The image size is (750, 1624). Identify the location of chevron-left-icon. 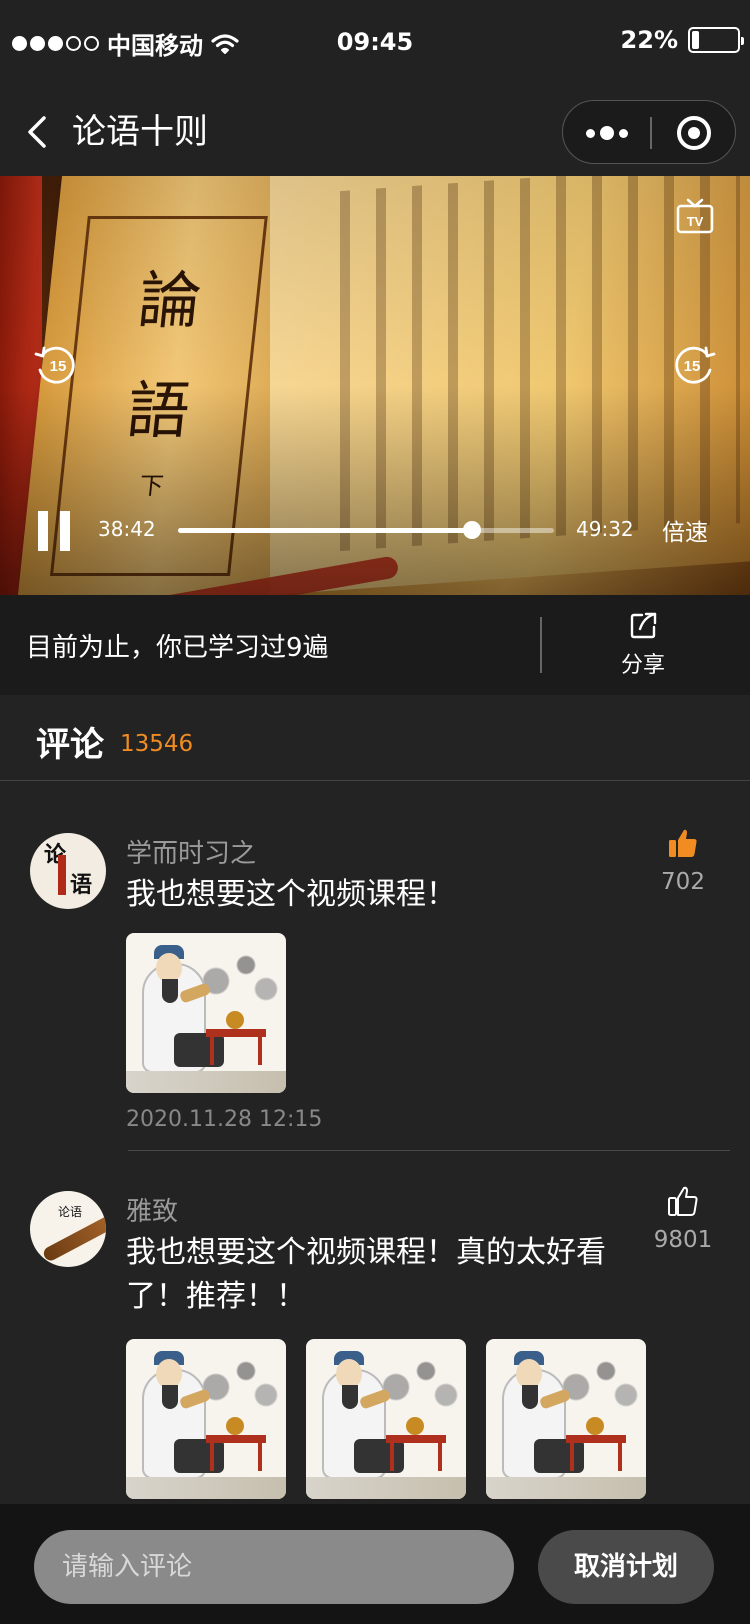
(37, 132).